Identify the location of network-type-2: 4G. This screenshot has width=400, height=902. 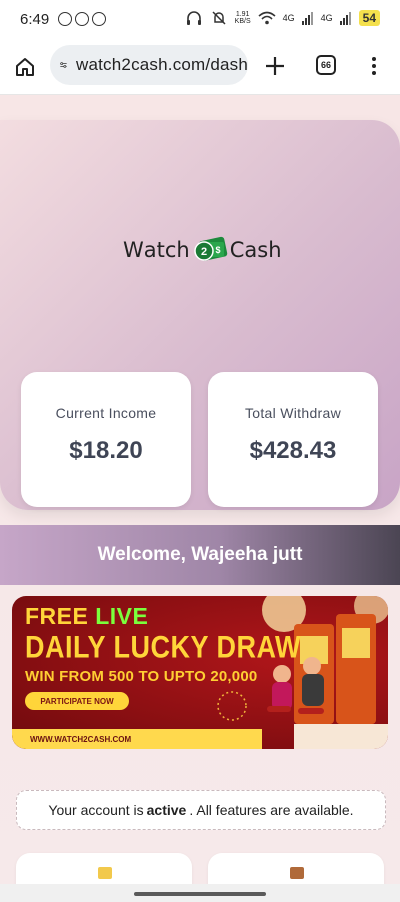
(326, 18).